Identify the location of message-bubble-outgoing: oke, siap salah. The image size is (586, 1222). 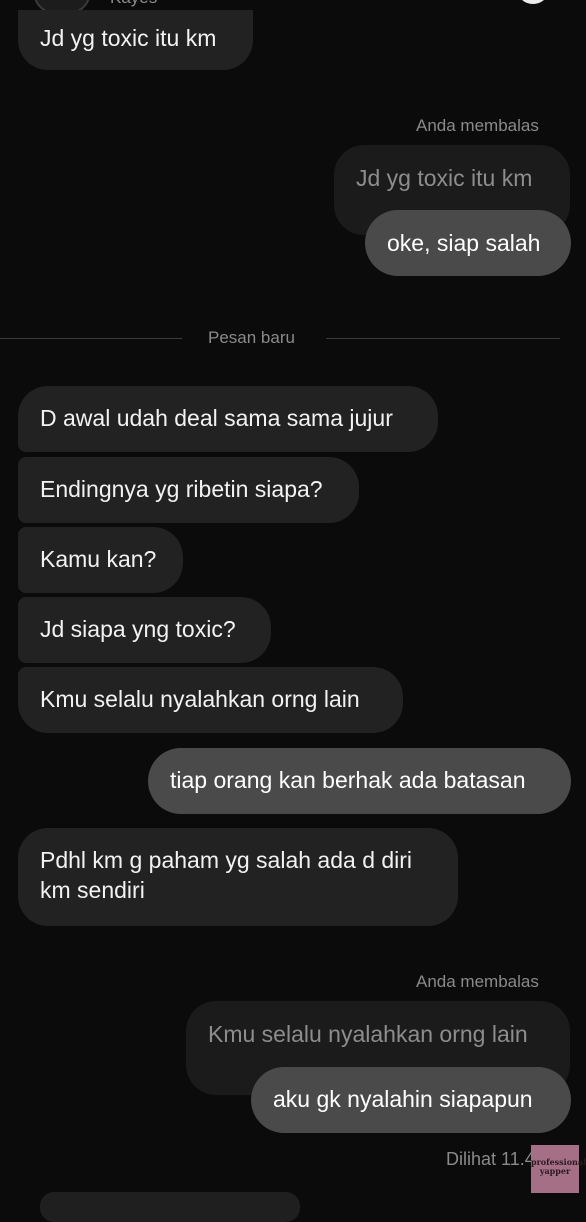
(468, 243).